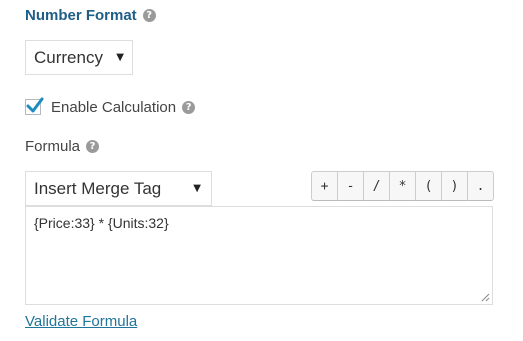  I want to click on minus-operator-button: -, so click(350, 186).